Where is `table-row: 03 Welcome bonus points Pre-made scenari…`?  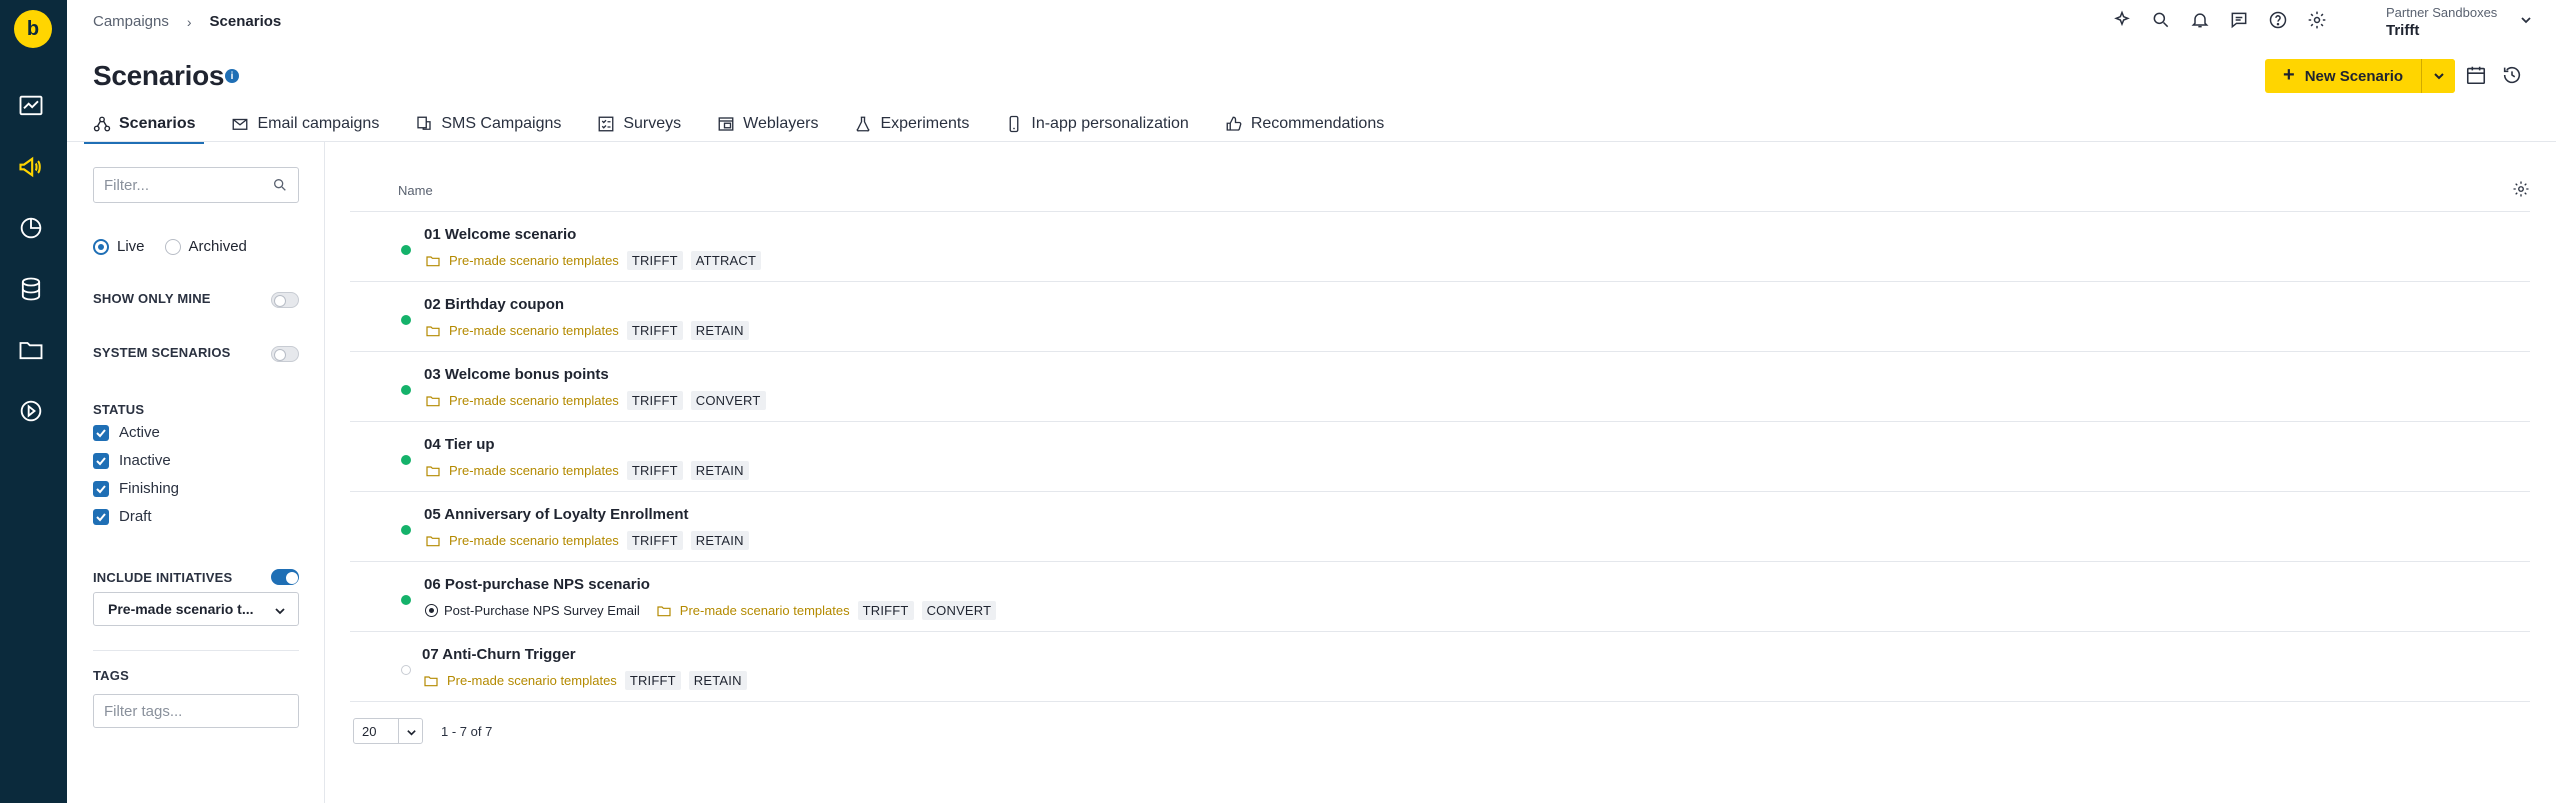
table-row: 03 Welcome bonus points Pre-made scenari… is located at coordinates (1440, 387).